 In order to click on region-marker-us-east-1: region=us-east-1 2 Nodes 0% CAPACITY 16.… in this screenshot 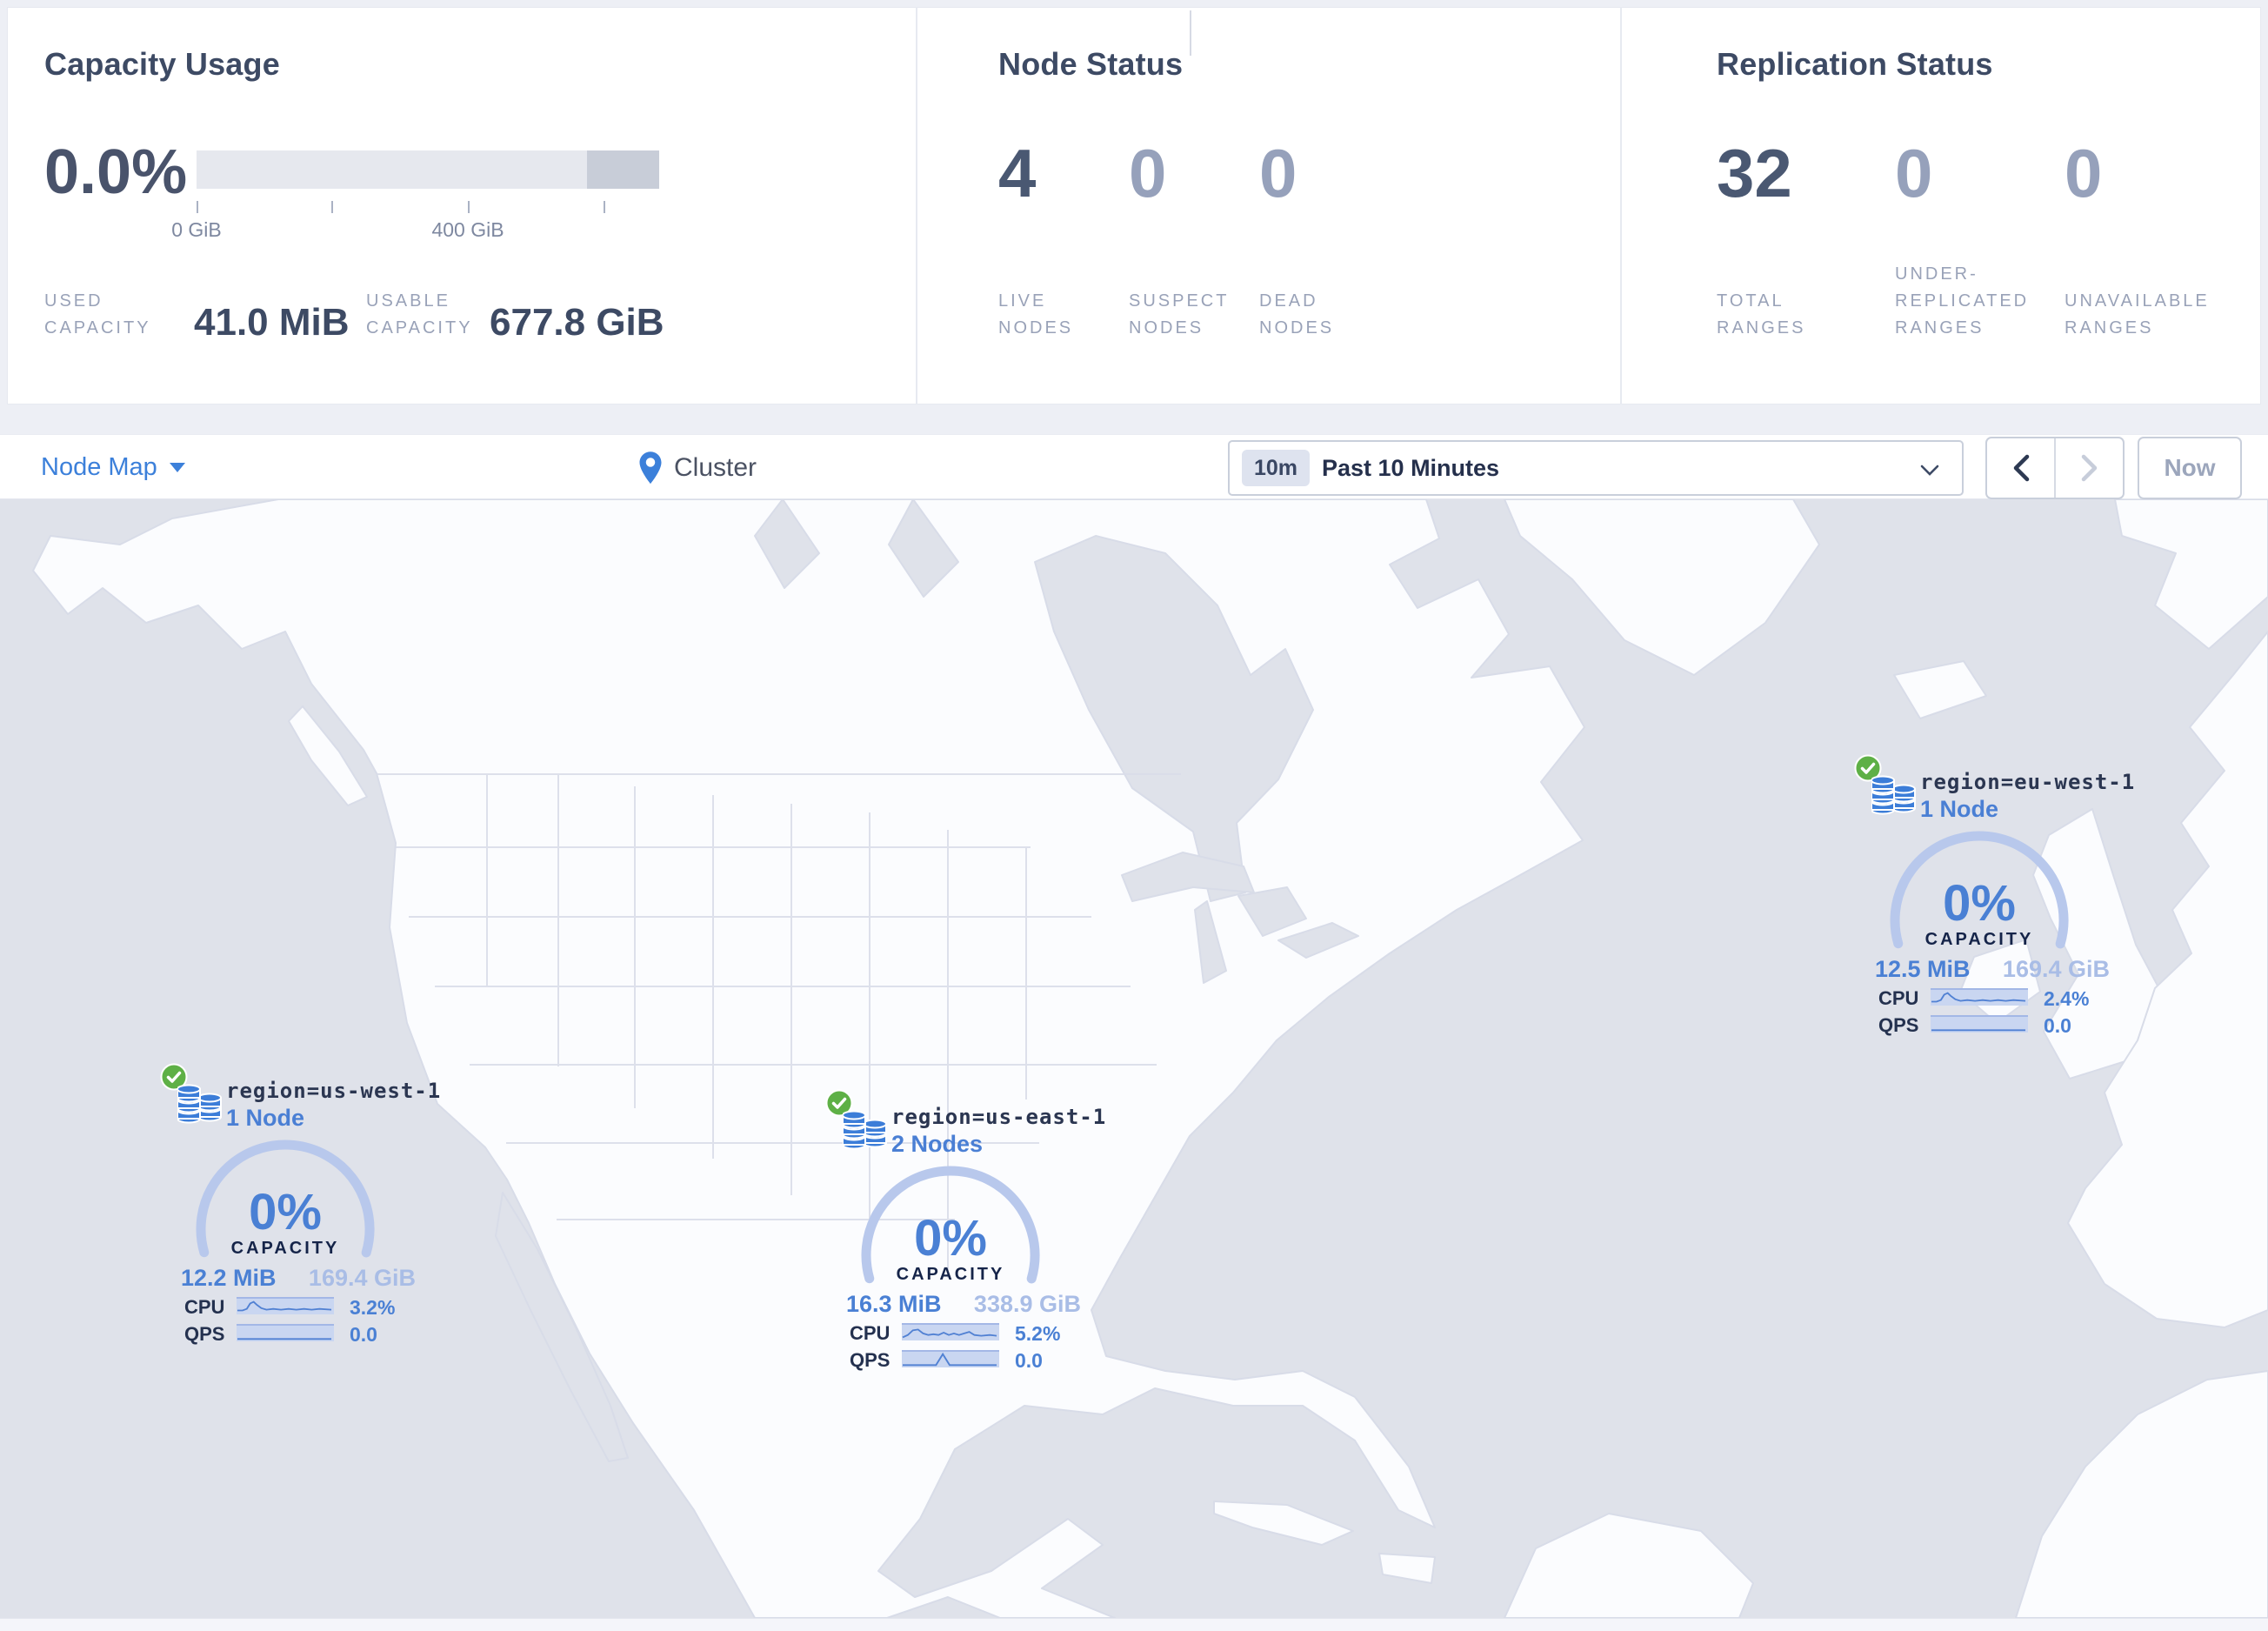, I will do `click(961, 1231)`.